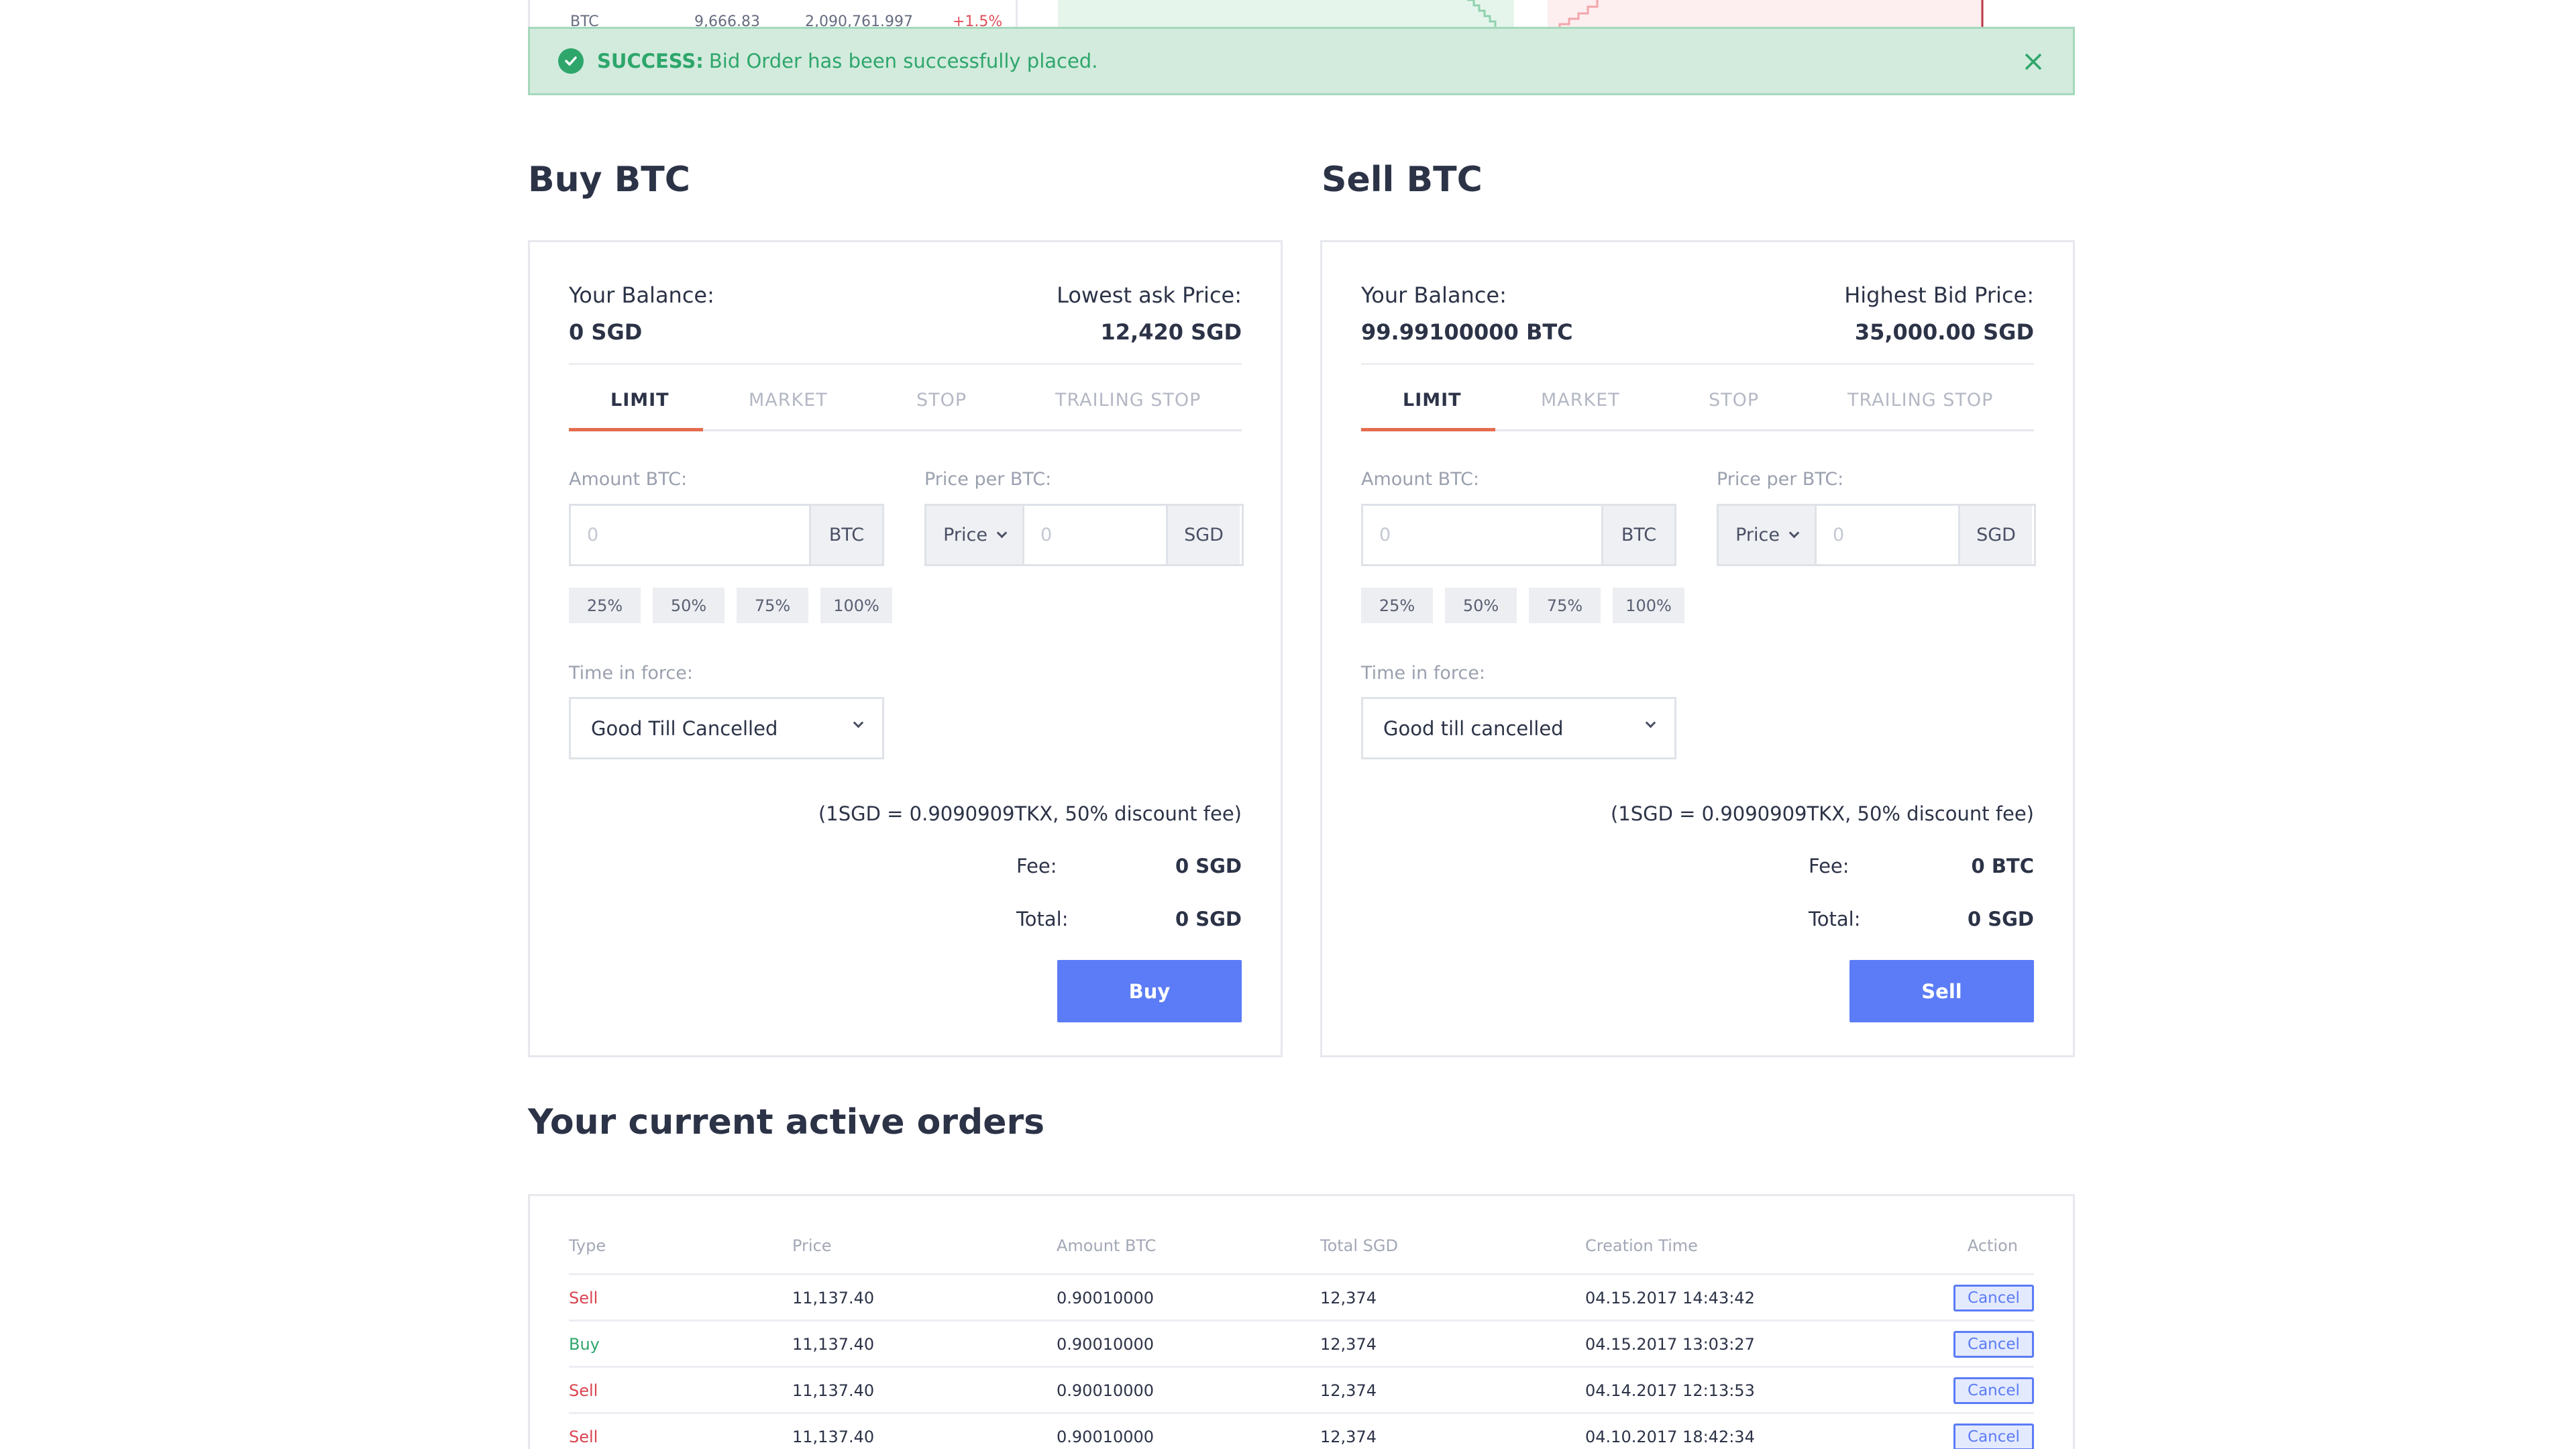 The width and height of the screenshot is (2576, 1449). I want to click on col-total: Total SGD, so click(1359, 1245).